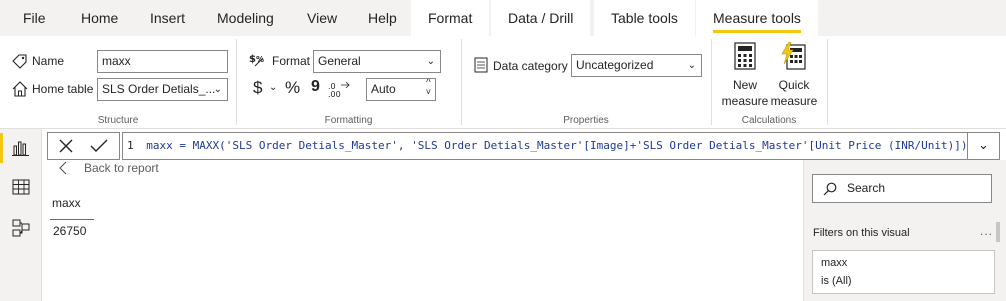 The image size is (1006, 301). Describe the element at coordinates (744, 85) in the screenshot. I see `new-measure-label-1: New` at that location.